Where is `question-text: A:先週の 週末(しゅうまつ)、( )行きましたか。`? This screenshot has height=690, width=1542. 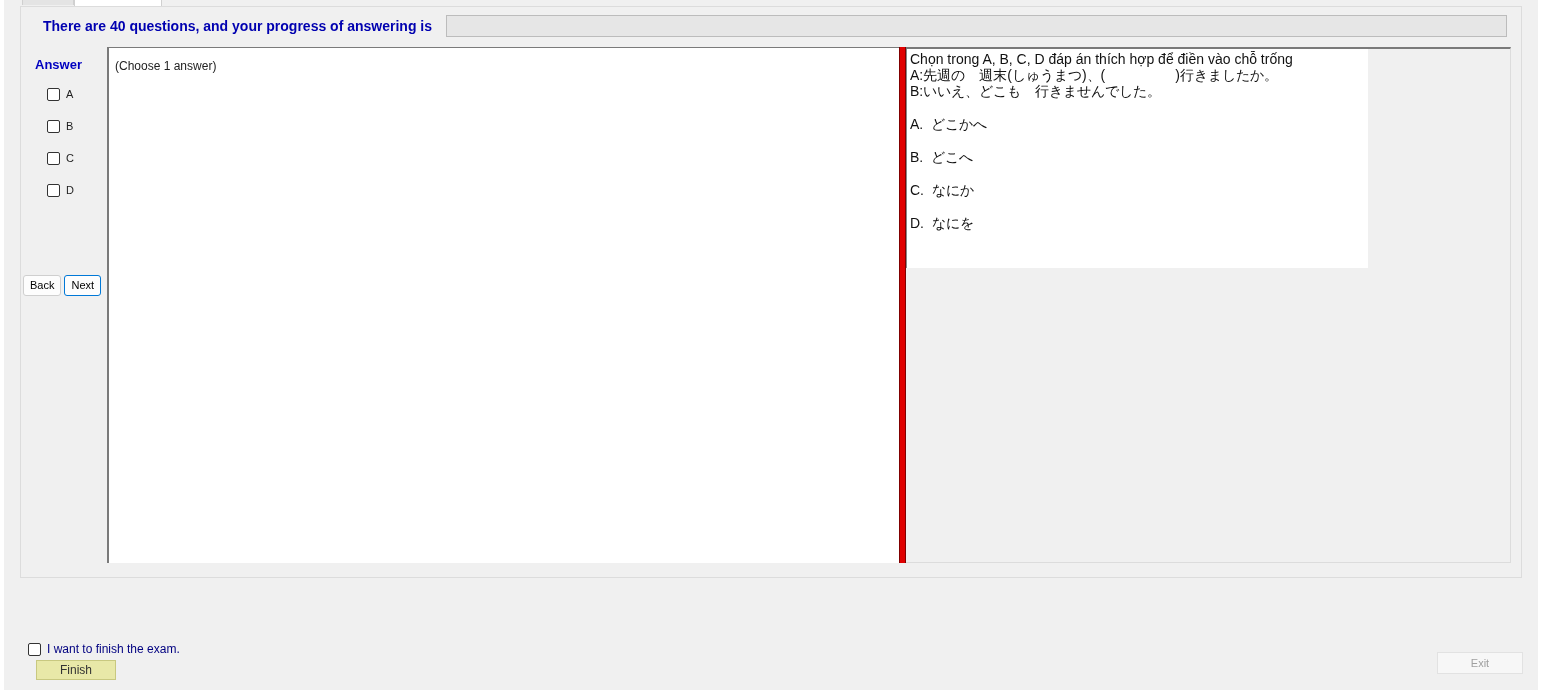
question-text: A:先週の 週末(しゅうまつ)、( )行きましたか。 is located at coordinates (1094, 75).